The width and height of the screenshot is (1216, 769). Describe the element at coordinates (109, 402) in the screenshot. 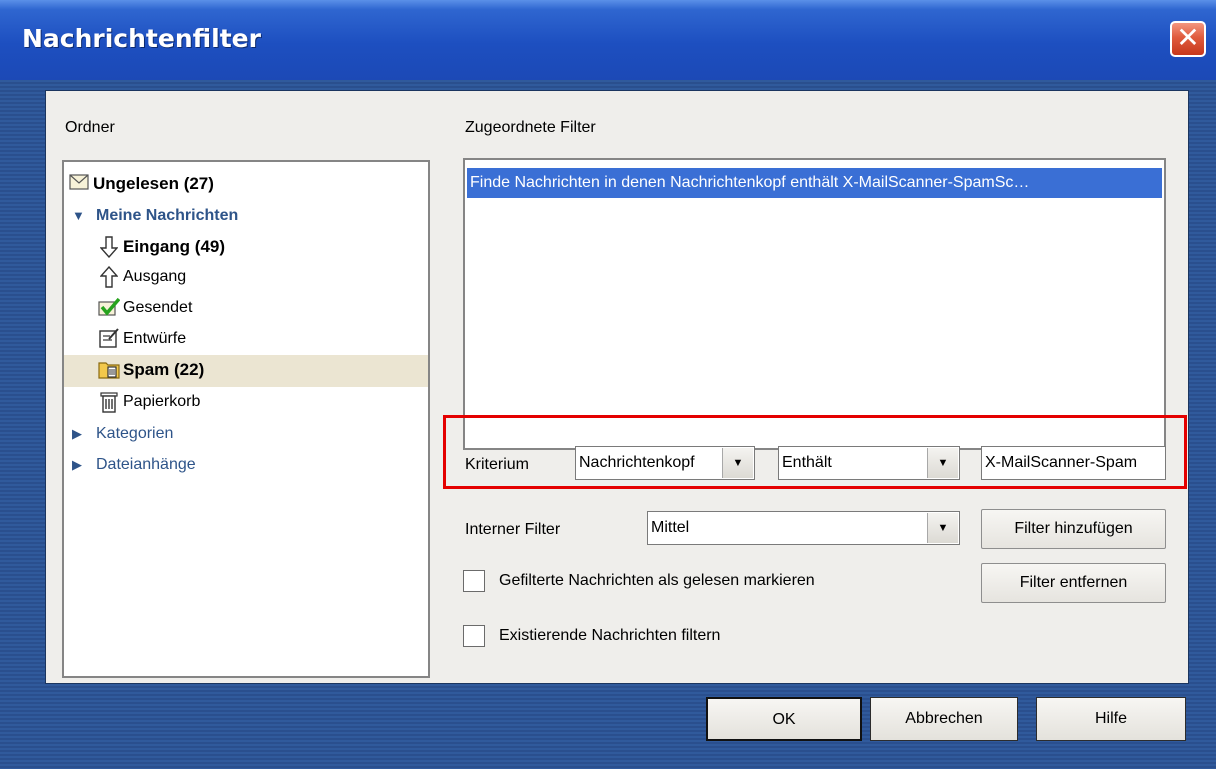

I see `trash-icon` at that location.